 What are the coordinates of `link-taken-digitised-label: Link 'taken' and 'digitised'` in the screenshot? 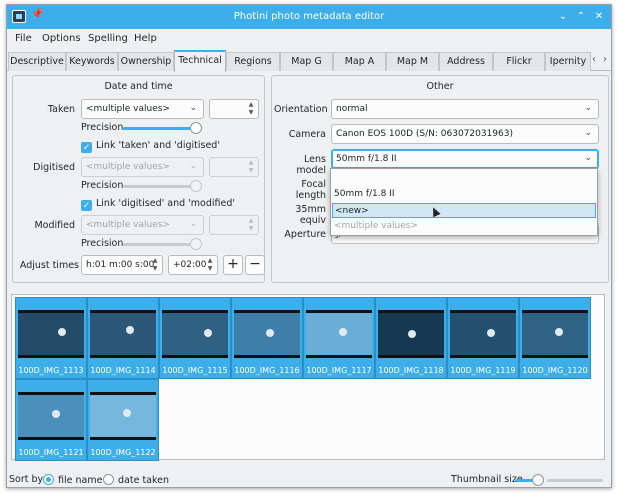 It's located at (158, 145).